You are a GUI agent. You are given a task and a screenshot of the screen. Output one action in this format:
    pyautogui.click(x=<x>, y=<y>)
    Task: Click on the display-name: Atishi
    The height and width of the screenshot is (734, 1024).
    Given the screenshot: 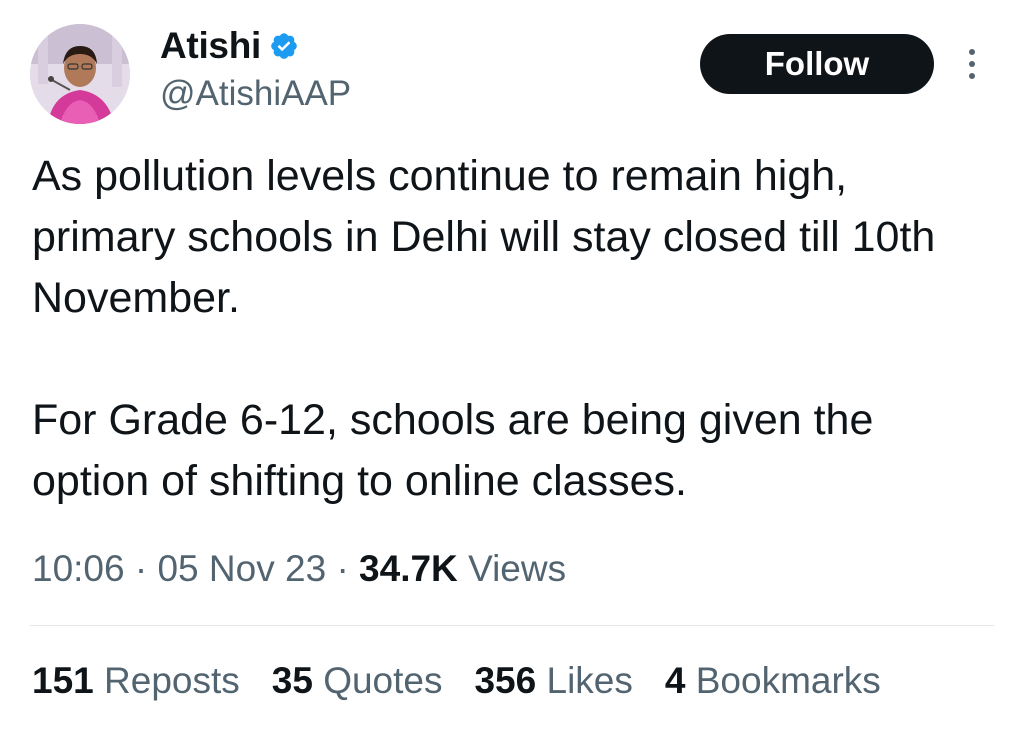 What is the action you would take?
    pyautogui.click(x=210, y=46)
    